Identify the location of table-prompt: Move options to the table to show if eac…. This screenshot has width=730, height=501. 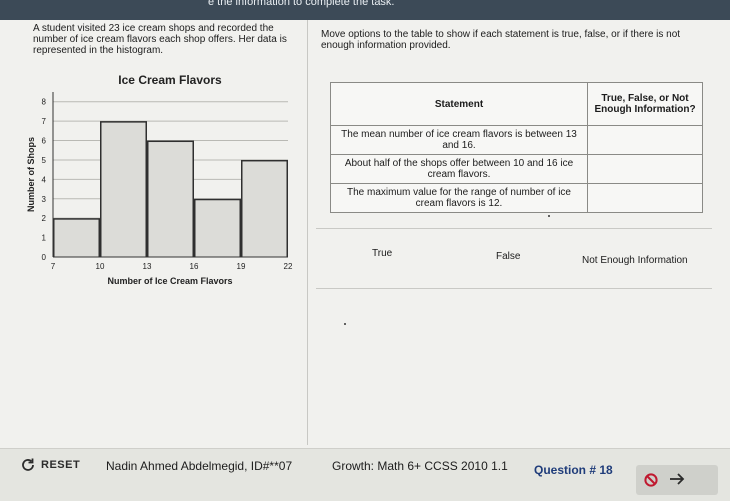
(501, 40).